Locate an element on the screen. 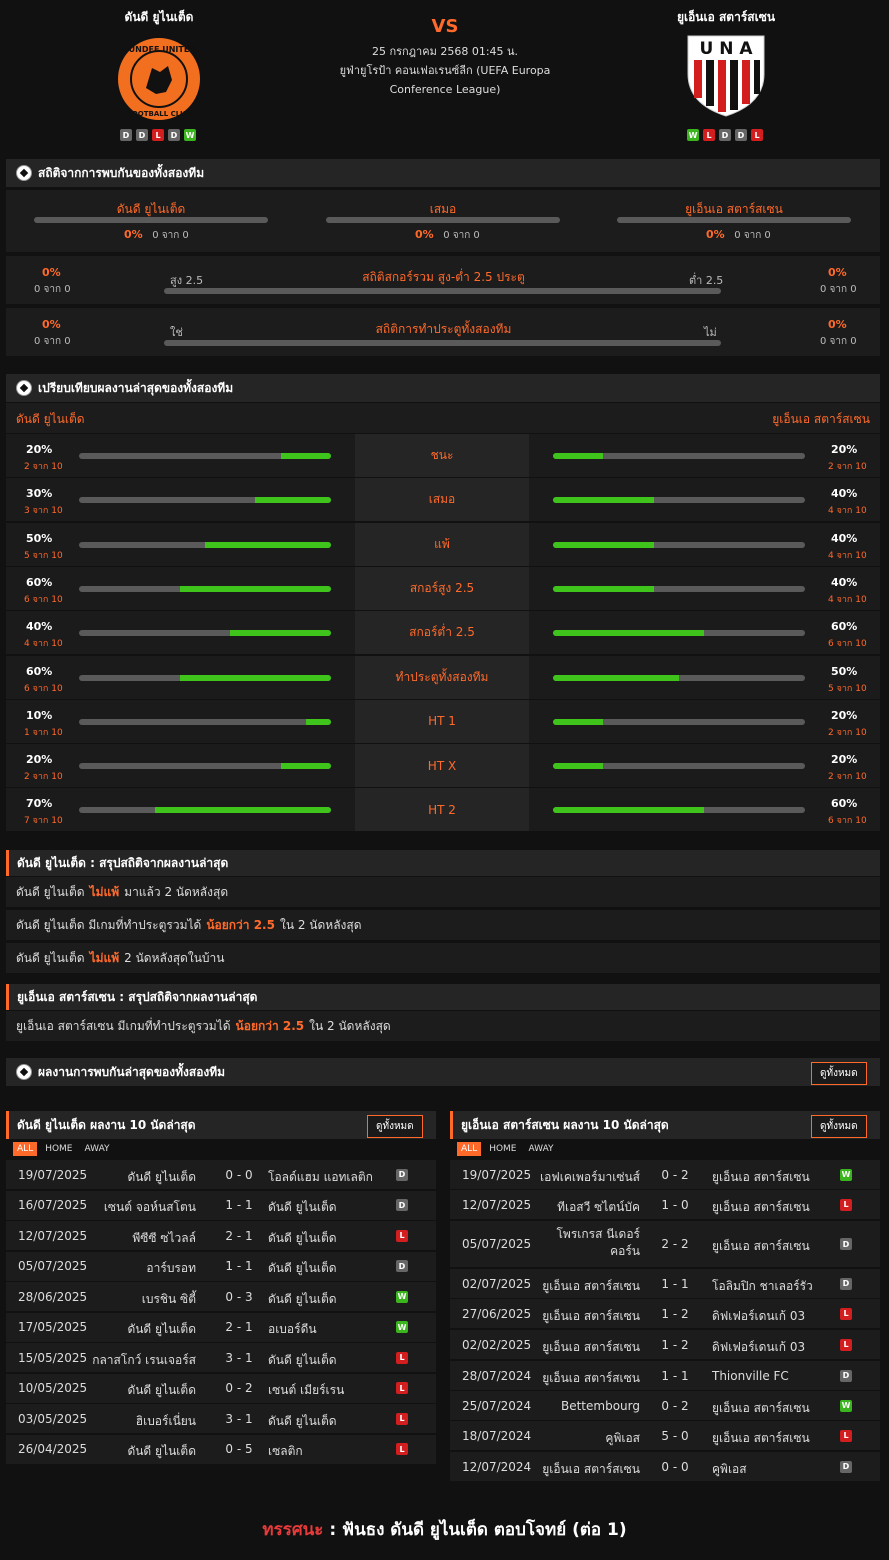 Image resolution: width=889 pixels, height=1560 pixels. home-sub: 6 จาก 10 is located at coordinates (43, 599).